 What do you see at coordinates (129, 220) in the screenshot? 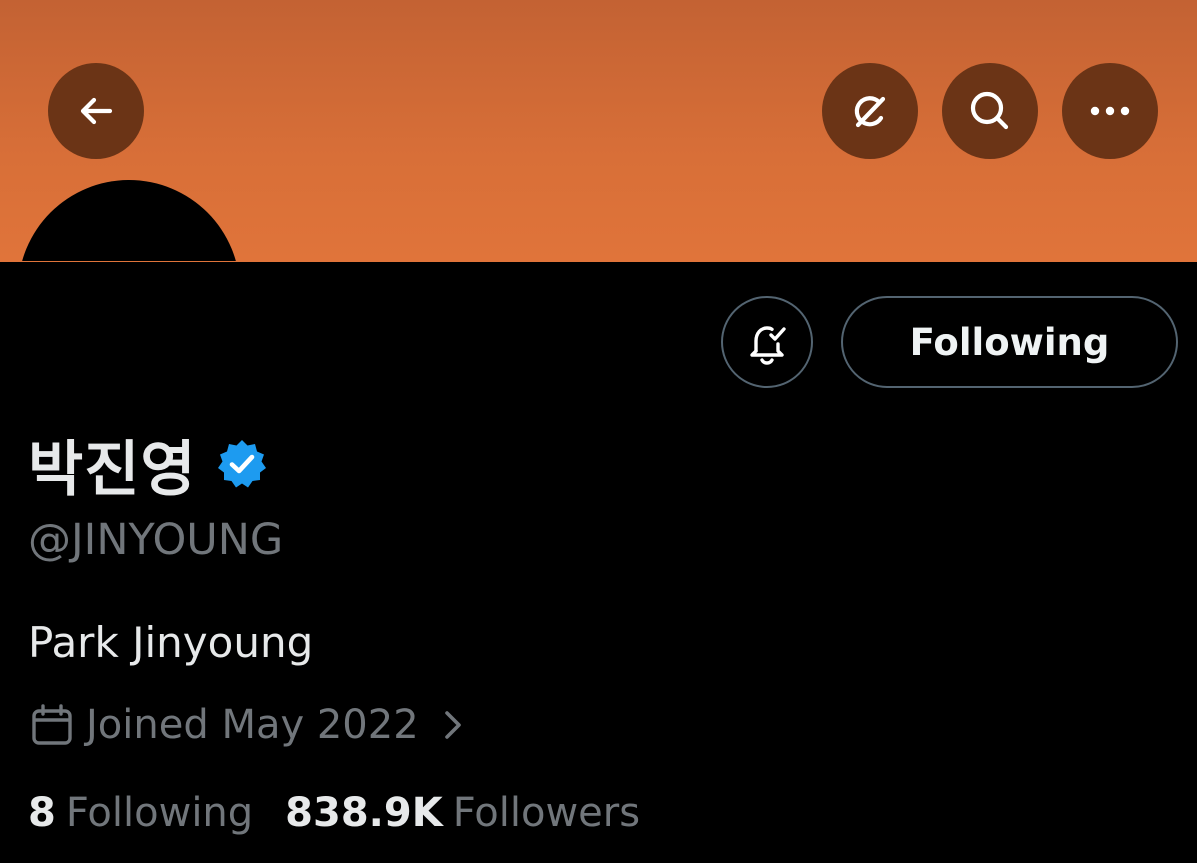
I see `profile-avatar` at bounding box center [129, 220].